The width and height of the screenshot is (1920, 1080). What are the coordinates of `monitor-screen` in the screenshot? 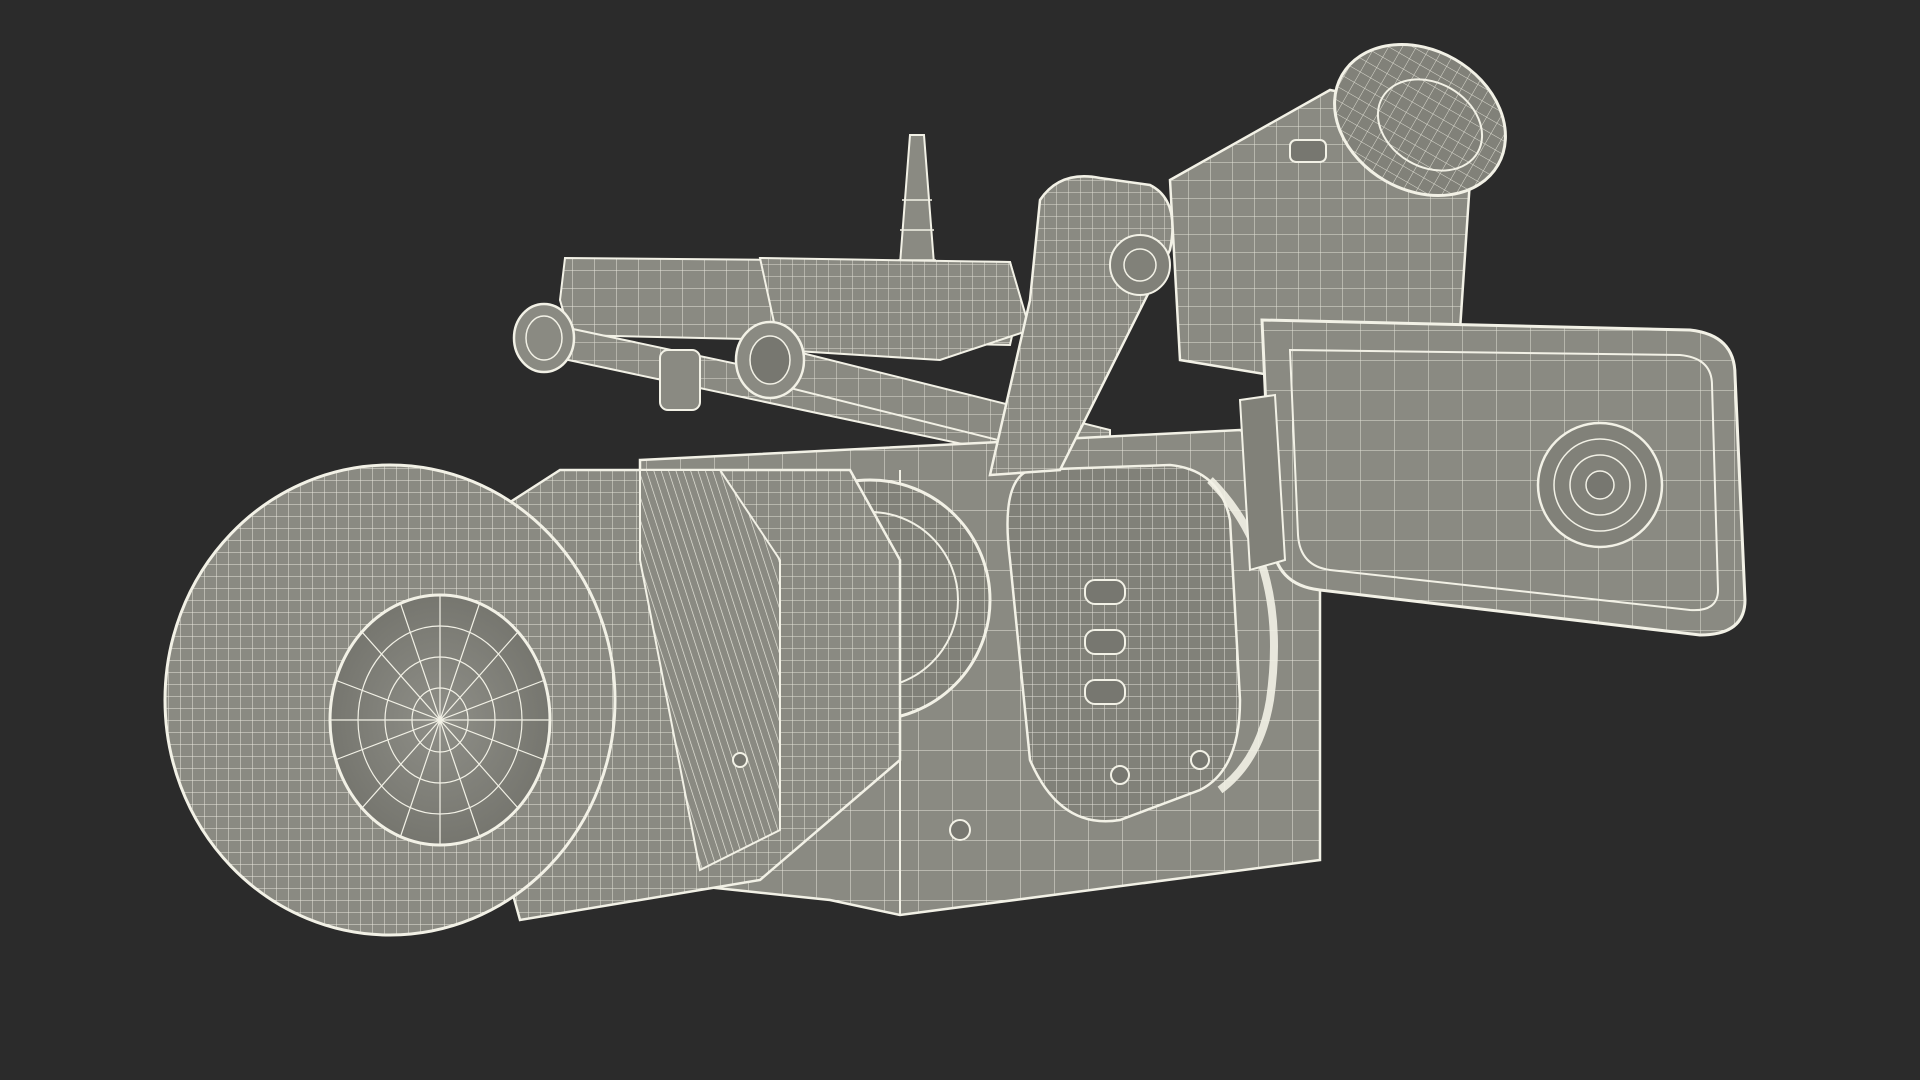 It's located at (1492, 477).